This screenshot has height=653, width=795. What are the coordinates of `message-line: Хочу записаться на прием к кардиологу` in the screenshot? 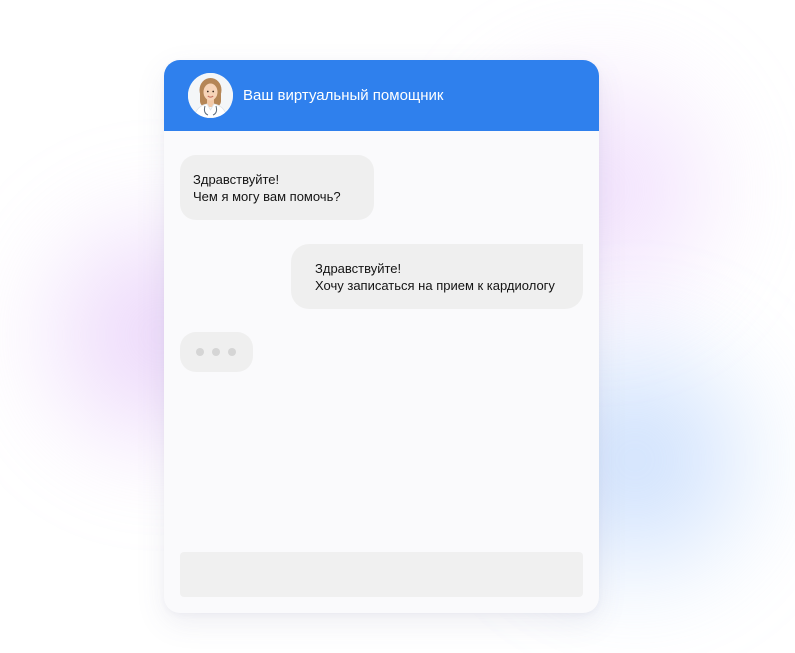 It's located at (435, 285).